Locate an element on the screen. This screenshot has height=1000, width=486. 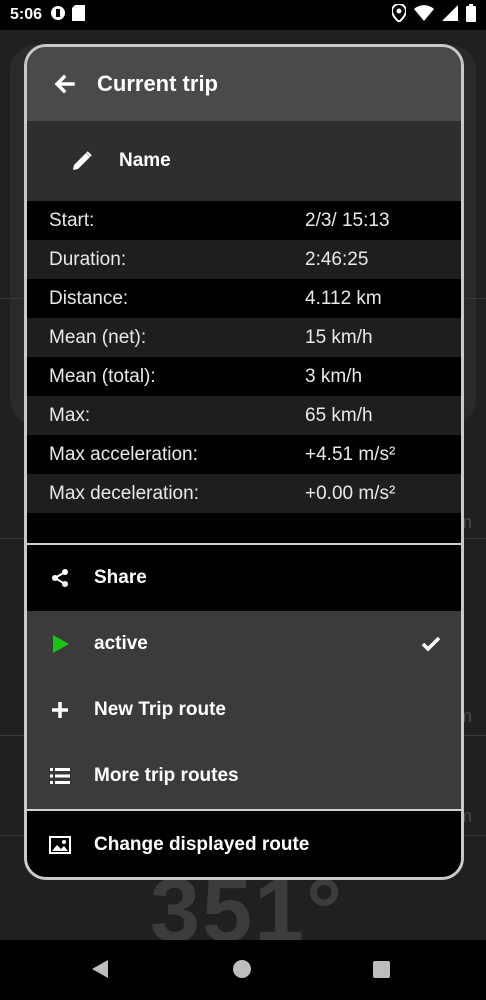
stat-value: +0.00 m/s² is located at coordinates (350, 493).